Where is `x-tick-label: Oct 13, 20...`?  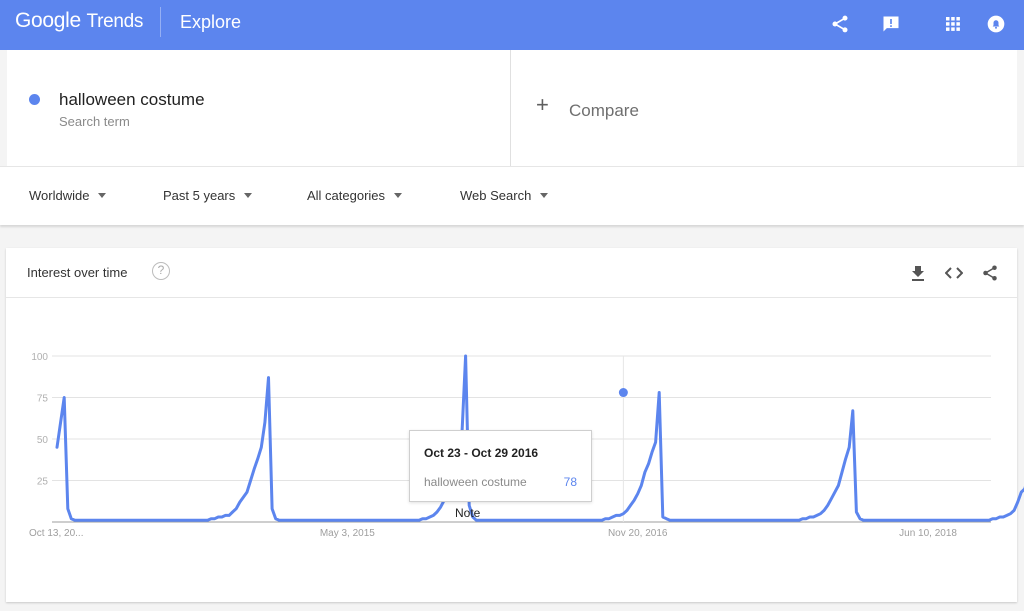
x-tick-label: Oct 13, 20... is located at coordinates (56, 533).